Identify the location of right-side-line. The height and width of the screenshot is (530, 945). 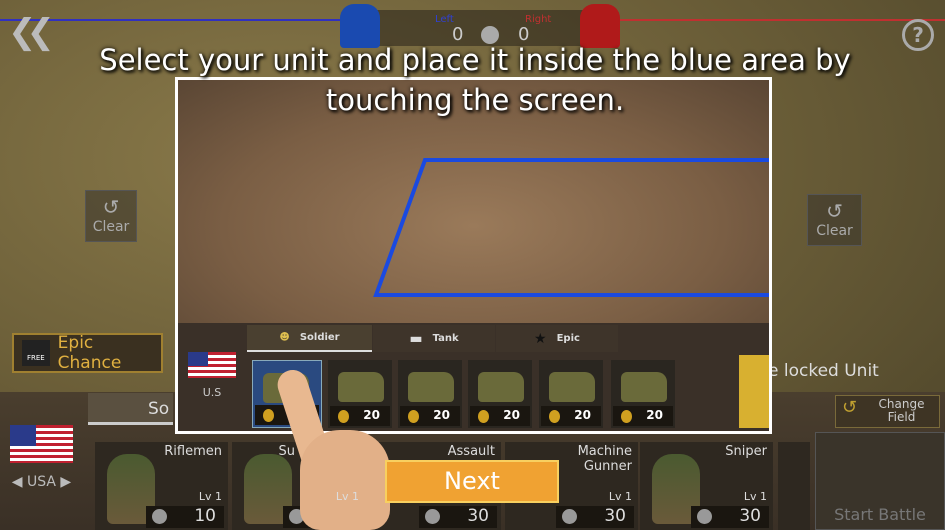
(772, 20).